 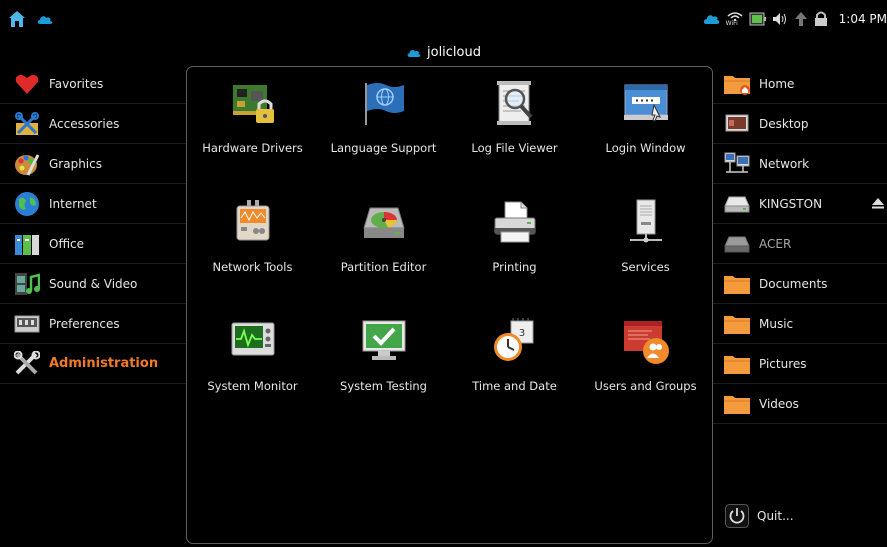 I want to click on sidebar-item-label: Sound & Video, so click(x=93, y=283).